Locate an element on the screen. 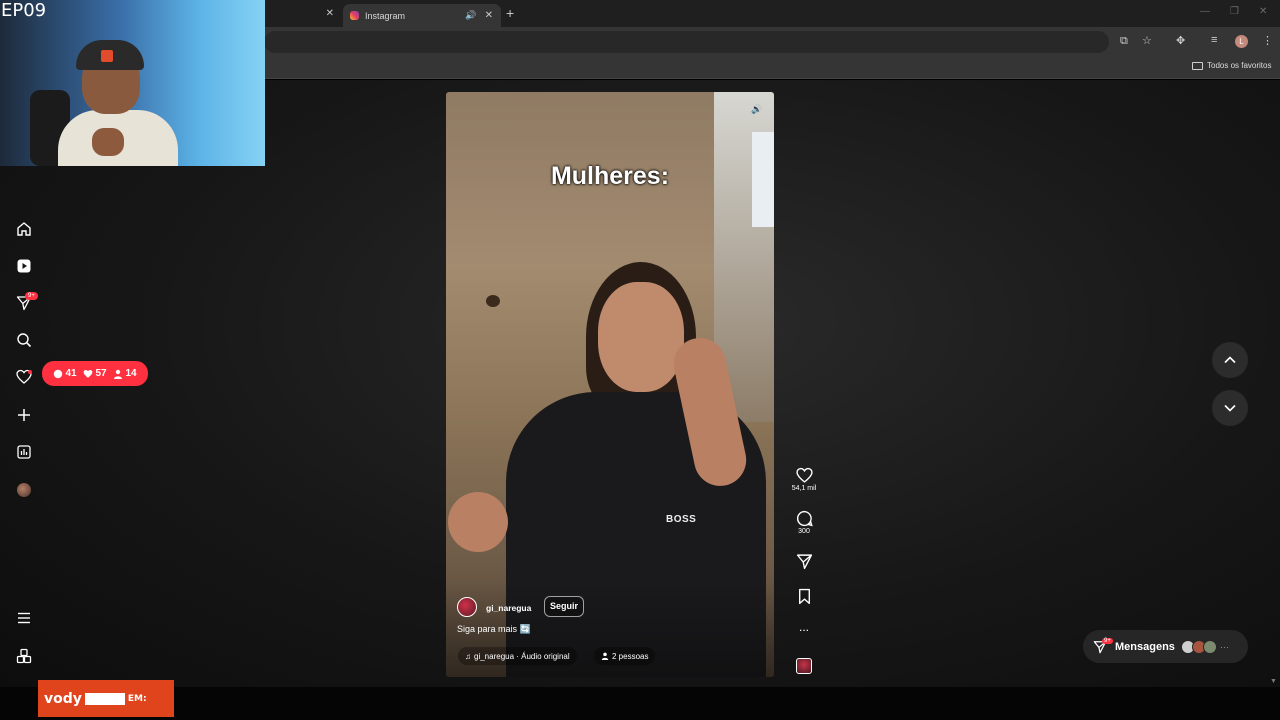  author-username: gi_naregua is located at coordinates (508, 608).